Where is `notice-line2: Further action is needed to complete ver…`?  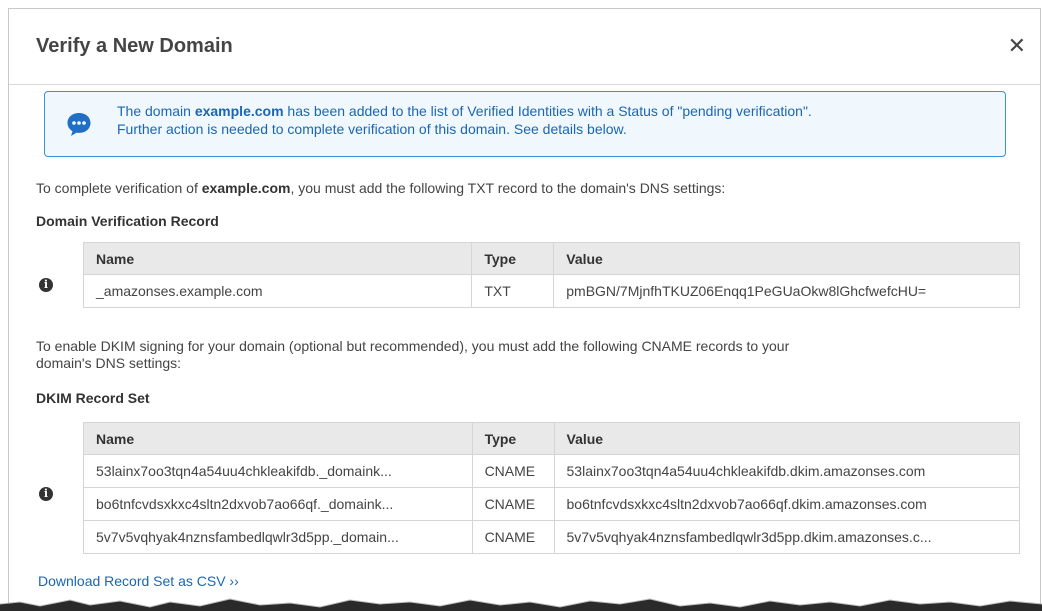 notice-line2: Further action is needed to complete ver… is located at coordinates (372, 129).